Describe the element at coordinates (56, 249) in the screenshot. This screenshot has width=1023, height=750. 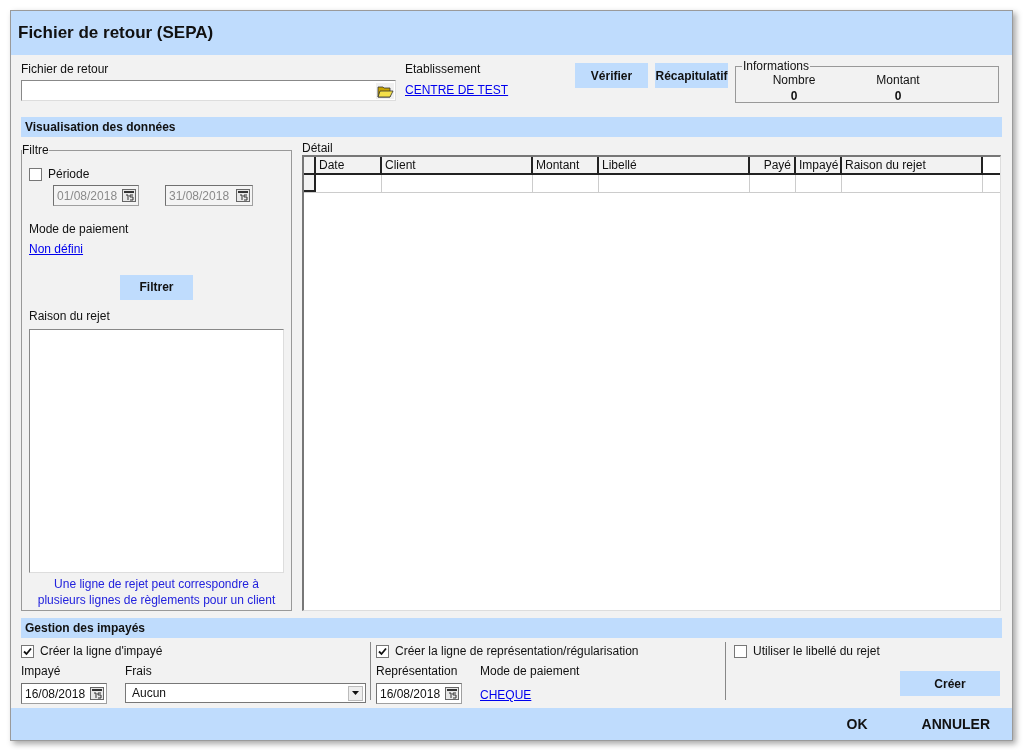
I see `payment-mode-link: Non défini` at that location.